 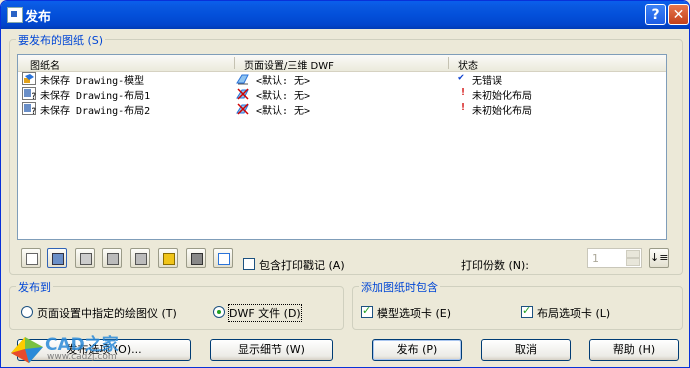 What do you see at coordinates (678, 14) in the screenshot?
I see `close-button: ✕` at bounding box center [678, 14].